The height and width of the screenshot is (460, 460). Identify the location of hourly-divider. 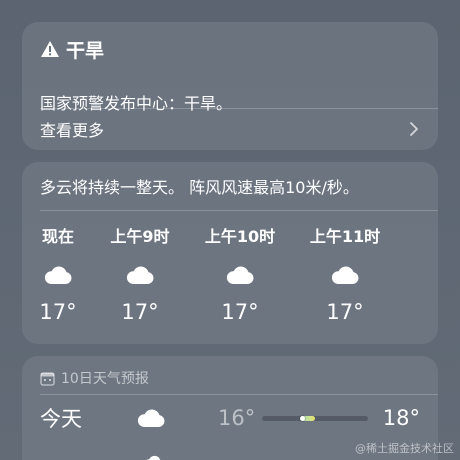
(239, 210).